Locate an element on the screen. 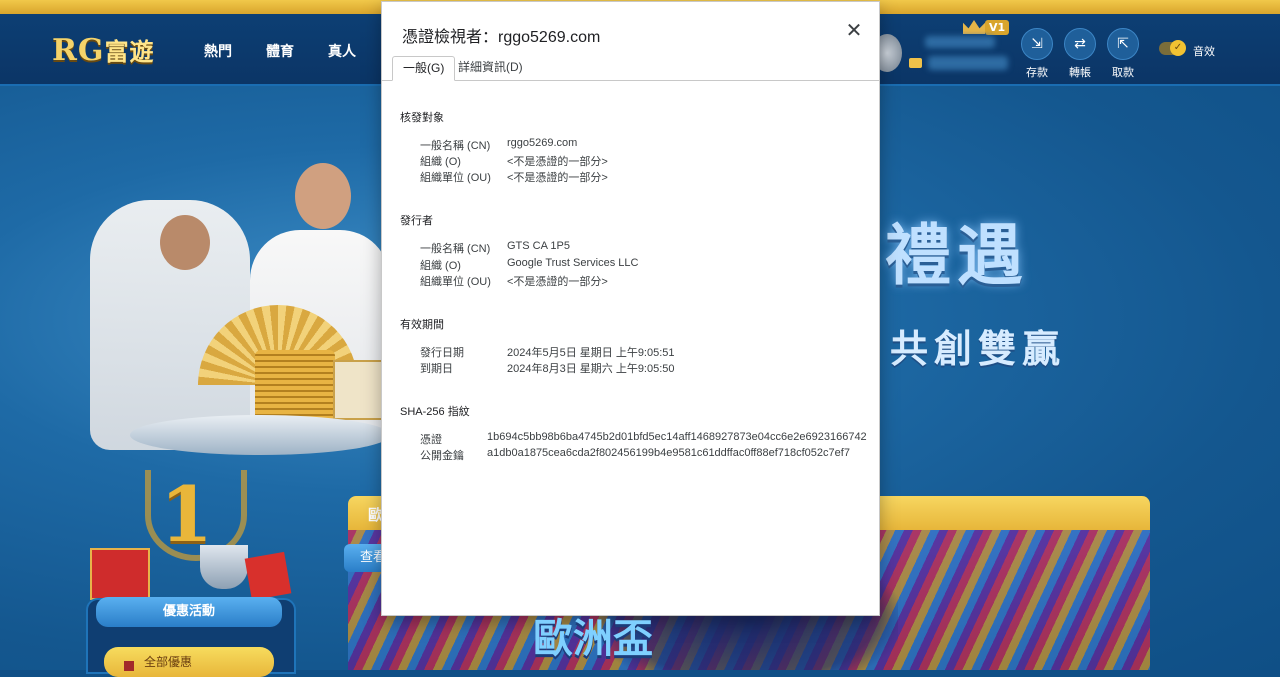 This screenshot has height=677, width=1280. sound-toggle: ✓ is located at coordinates (1172, 48).